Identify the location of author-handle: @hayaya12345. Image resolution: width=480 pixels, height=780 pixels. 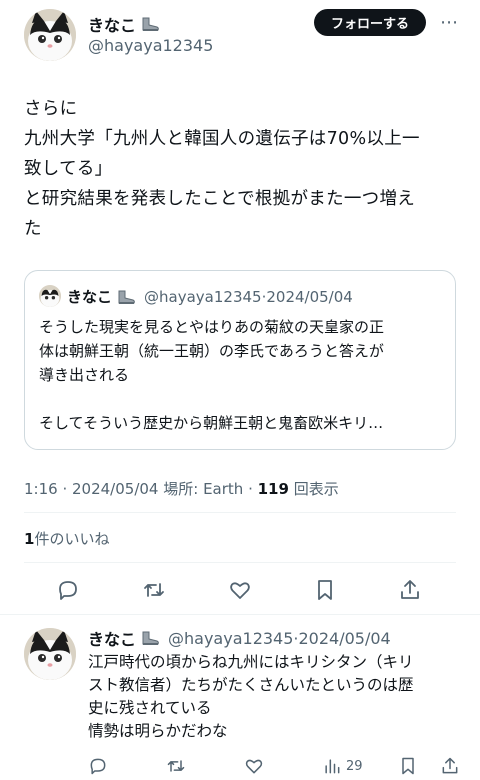
(150, 45).